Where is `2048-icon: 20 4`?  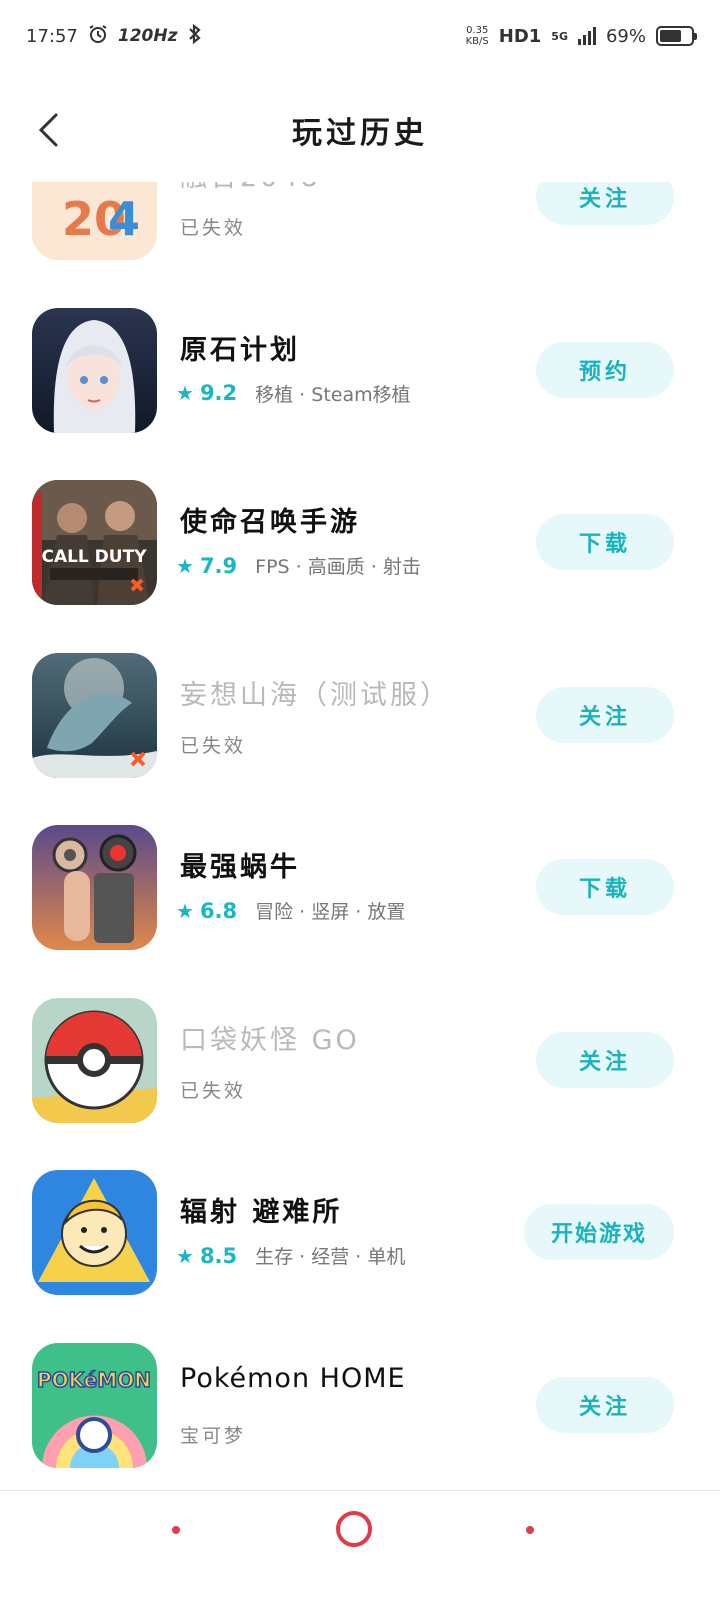 2048-icon: 20 4 is located at coordinates (94, 221).